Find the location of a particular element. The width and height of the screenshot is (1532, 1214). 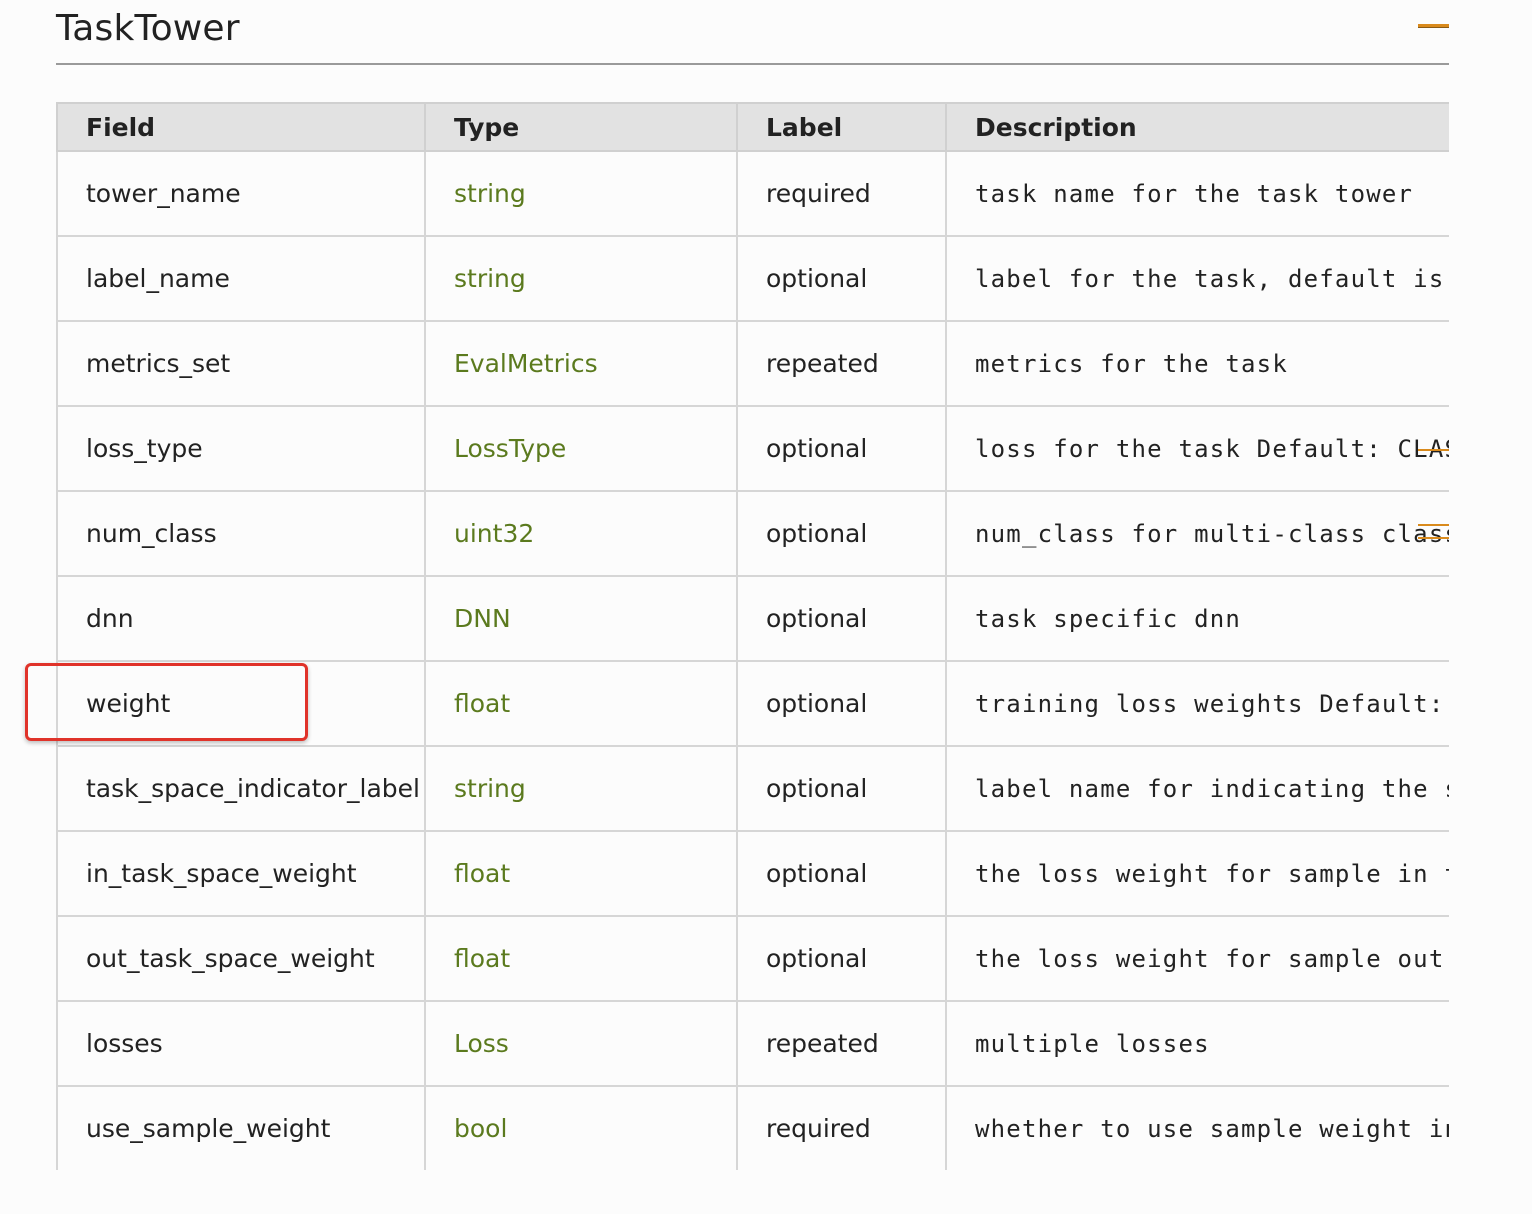

minus-icon is located at coordinates (1433, 29).